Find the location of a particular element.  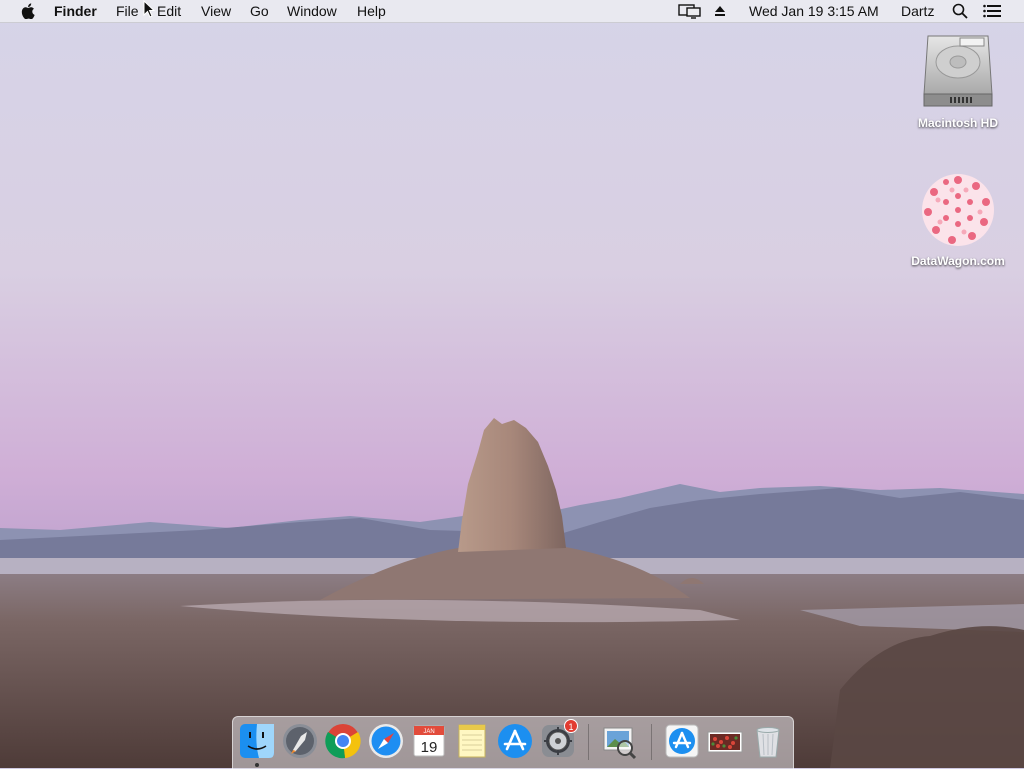

desktop-icon-datawagon: DataWagon.com is located at coordinates (958, 219).